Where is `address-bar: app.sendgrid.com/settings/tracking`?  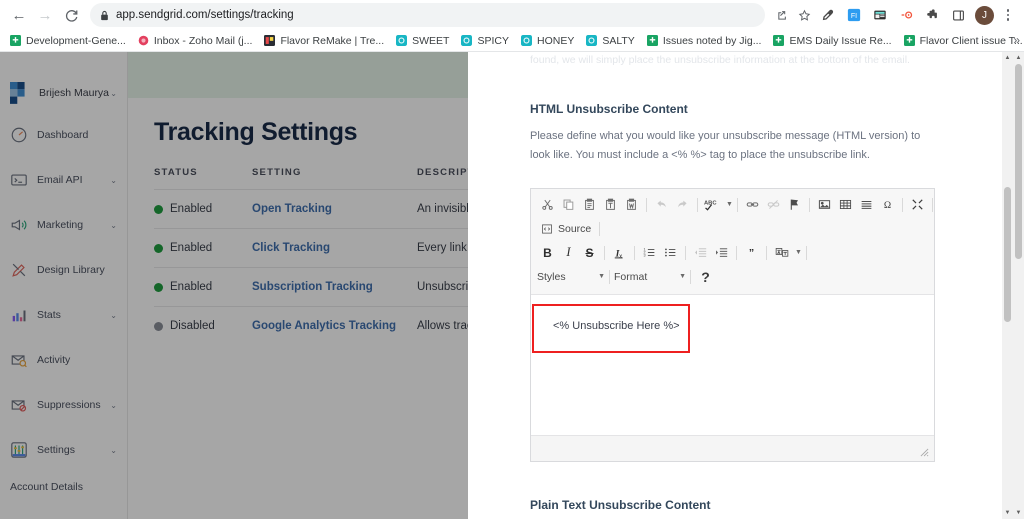
address-bar: app.sendgrid.com/settings/tracking is located at coordinates (427, 15).